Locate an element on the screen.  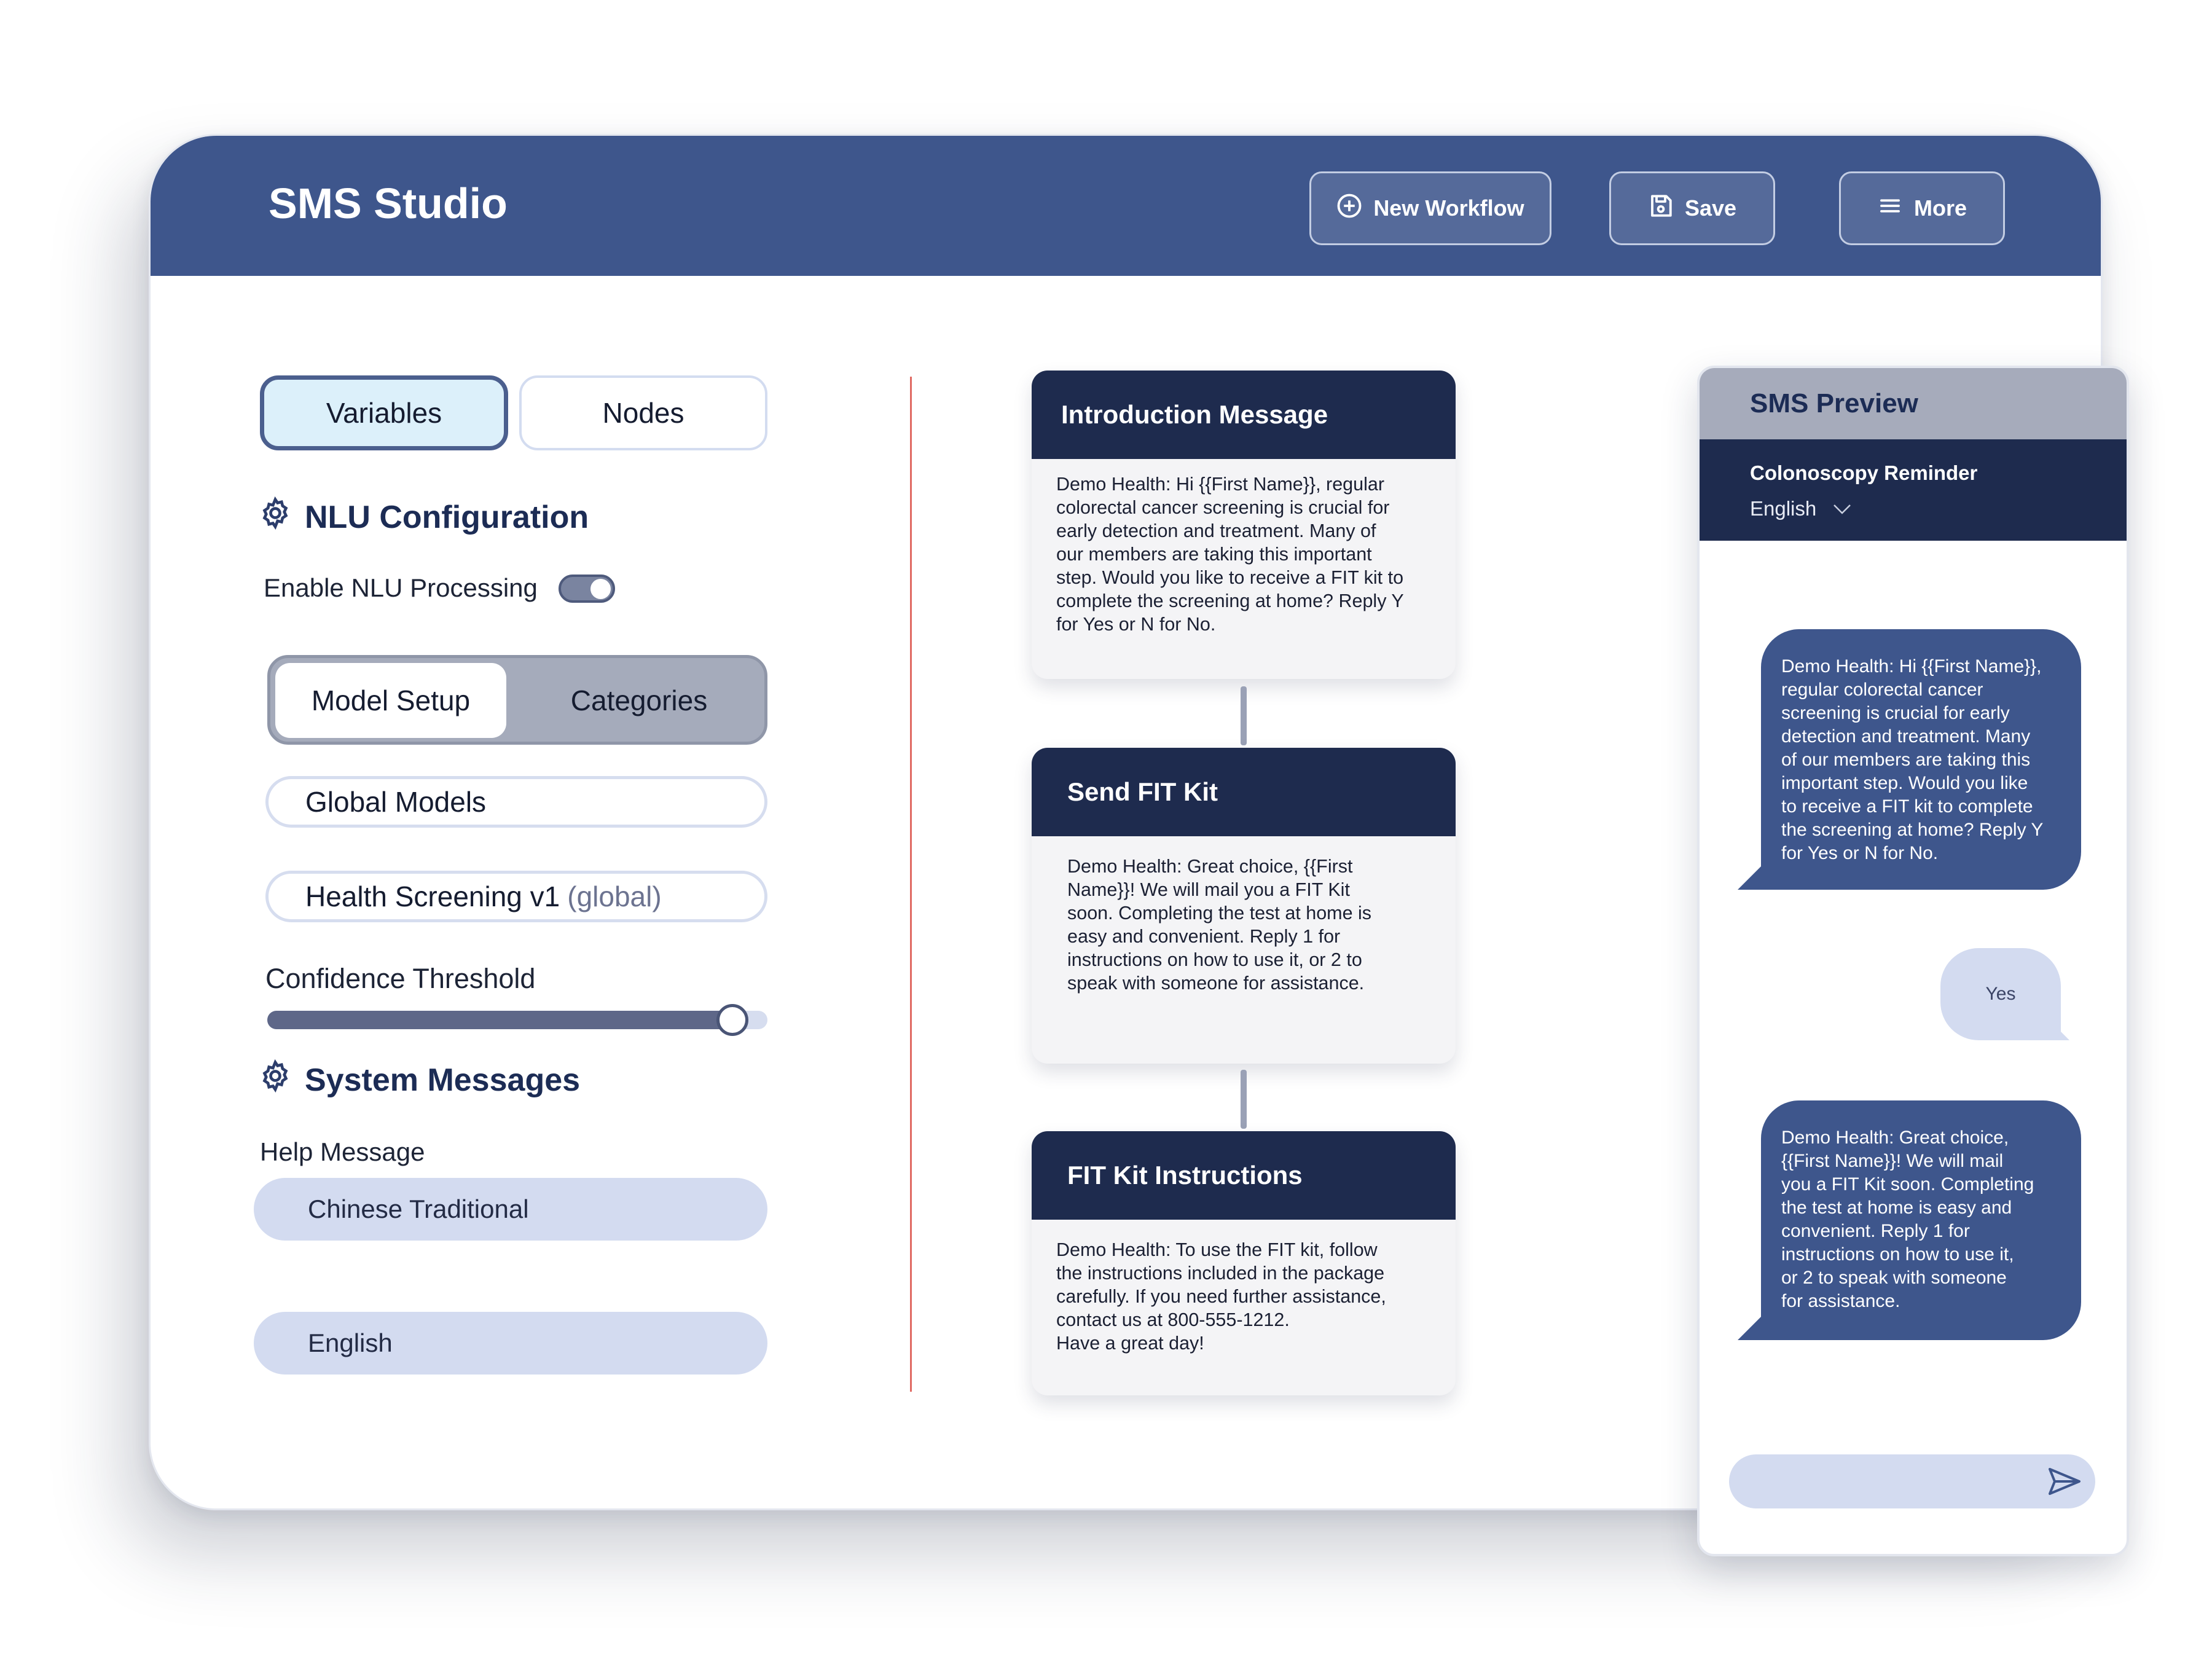
system-messages-title: System Messages is located at coordinates (443, 1080).